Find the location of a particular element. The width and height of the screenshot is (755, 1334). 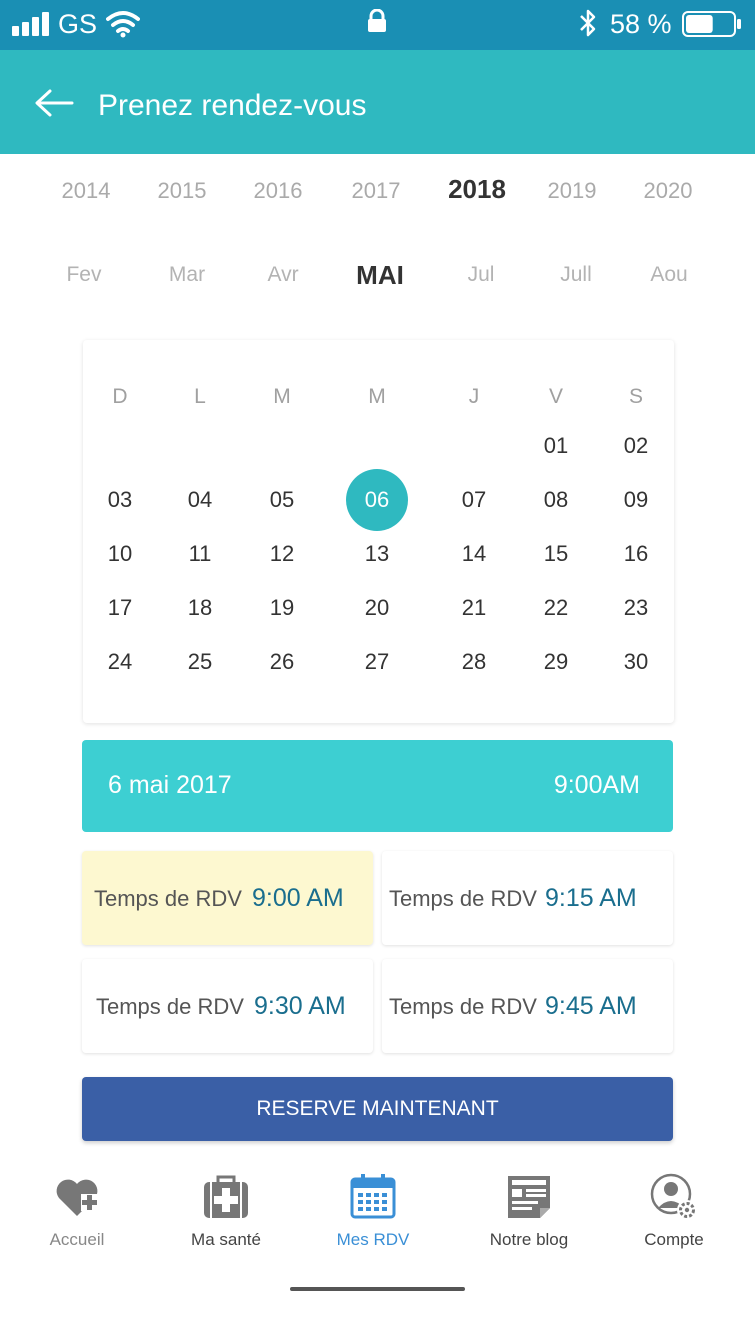

time-slot: Temps de RDV 9:30 AM is located at coordinates (227, 1006).